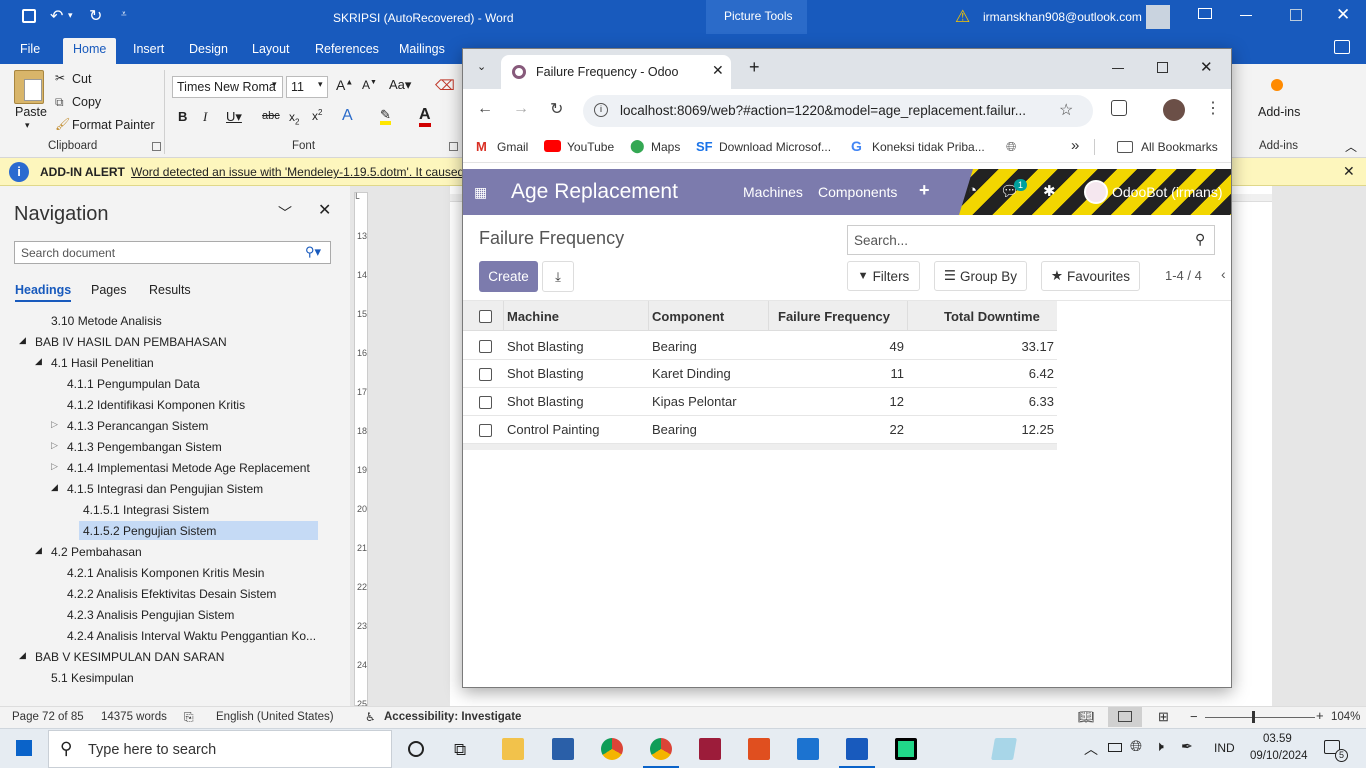 This screenshot has height=768, width=1366. What do you see at coordinates (165, 573) in the screenshot?
I see `heading-item: 4.2.1 Analisis Komponen Kritis Mesin` at bounding box center [165, 573].